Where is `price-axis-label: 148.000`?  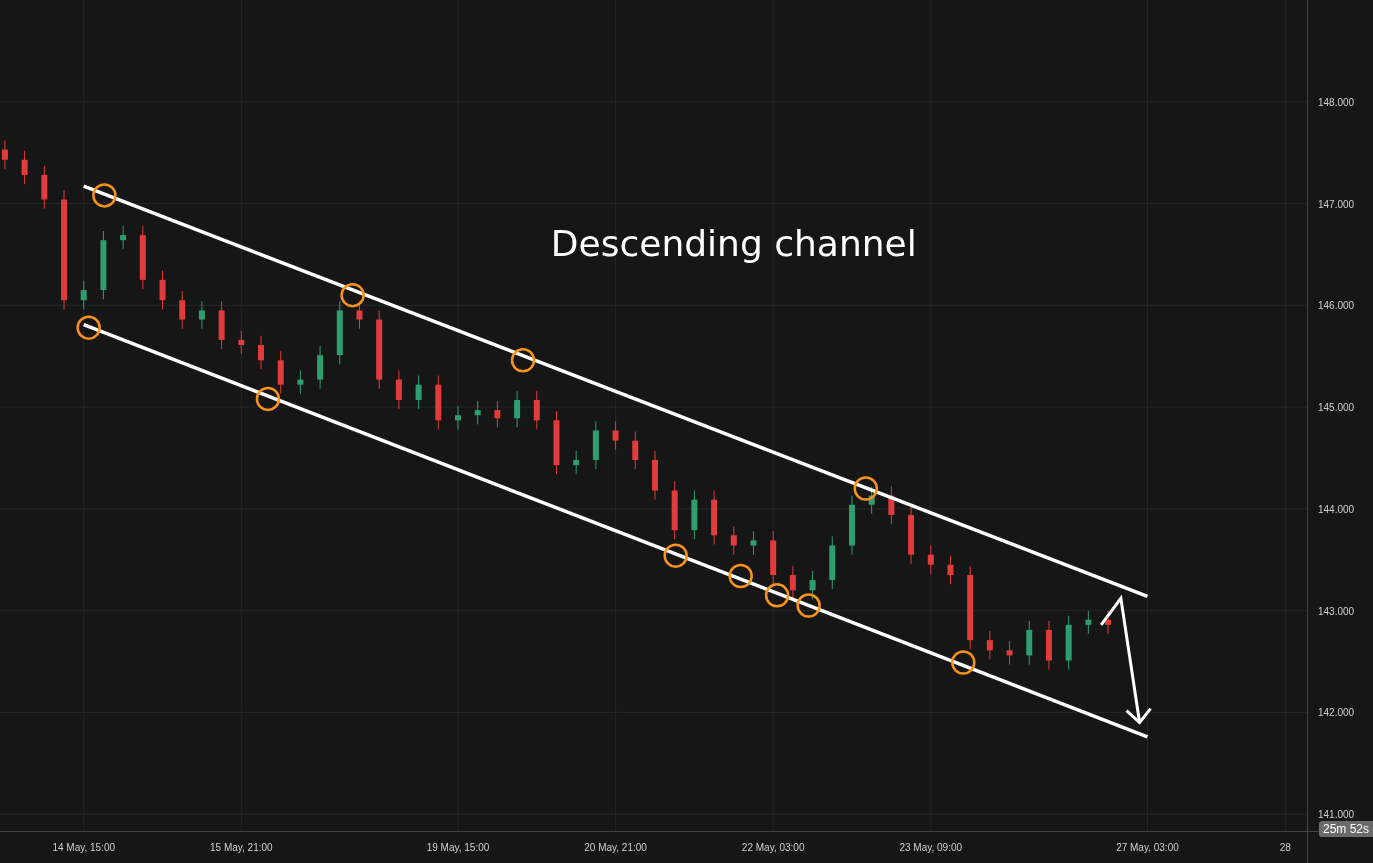
price-axis-label: 148.000 is located at coordinates (1336, 102).